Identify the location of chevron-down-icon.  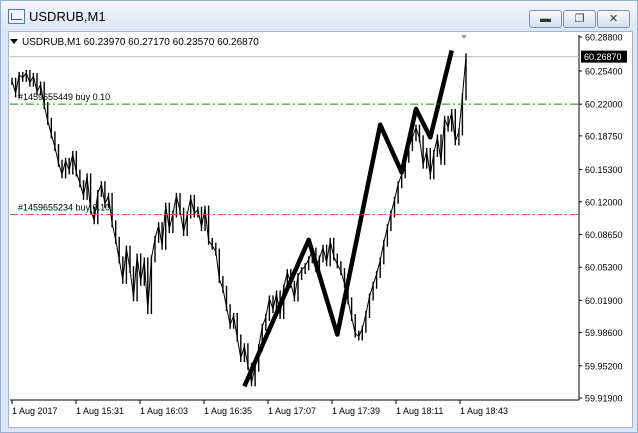
(14, 41).